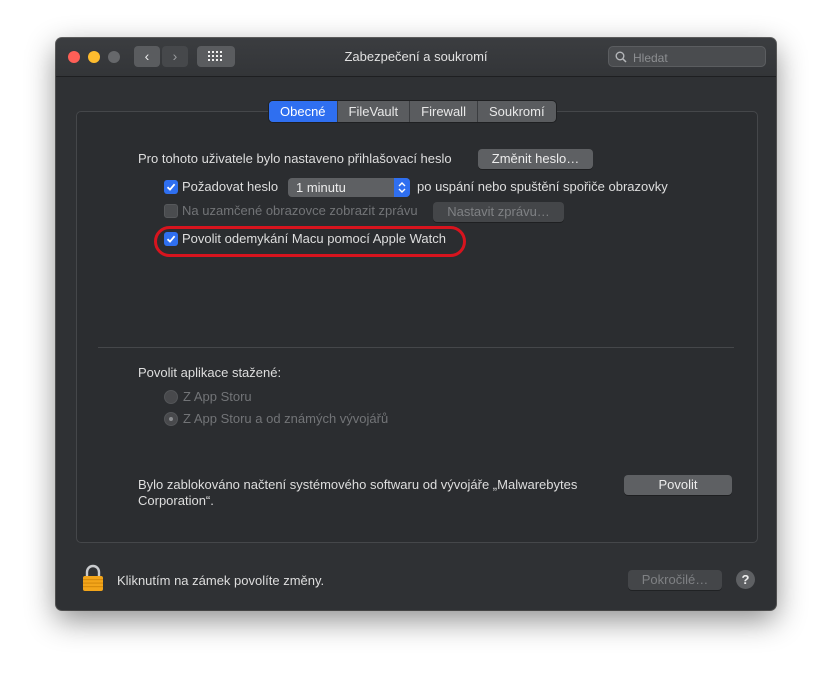 The image size is (832, 685). Describe the element at coordinates (300, 210) in the screenshot. I see `lock-message-label: Na uzamčené obrazovce zobrazit zprávu` at that location.